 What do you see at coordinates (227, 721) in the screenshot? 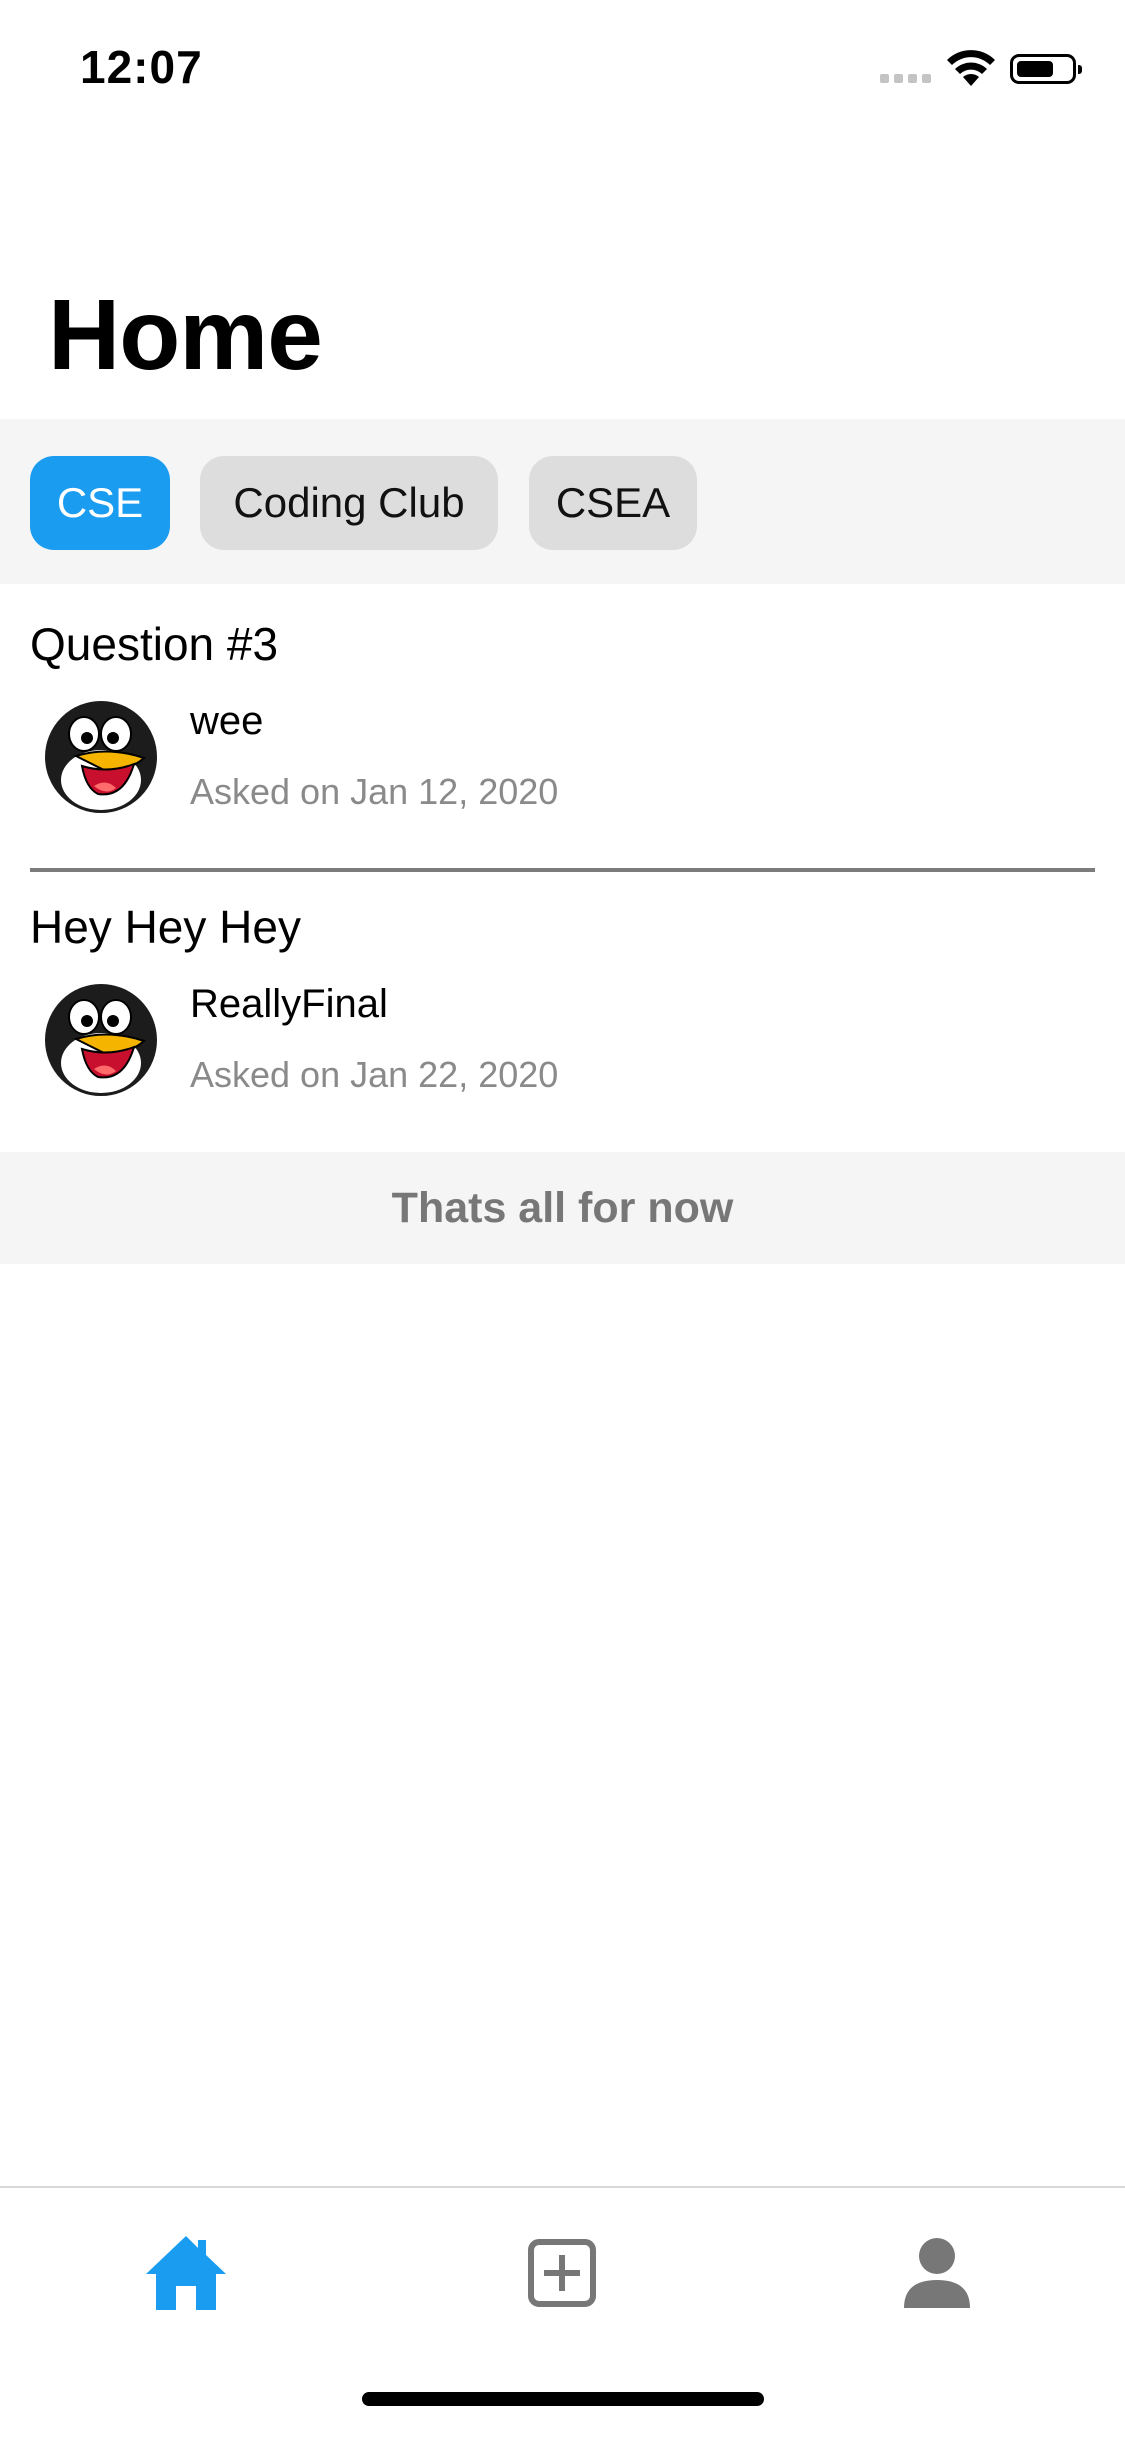
I see `question-user: wee` at bounding box center [227, 721].